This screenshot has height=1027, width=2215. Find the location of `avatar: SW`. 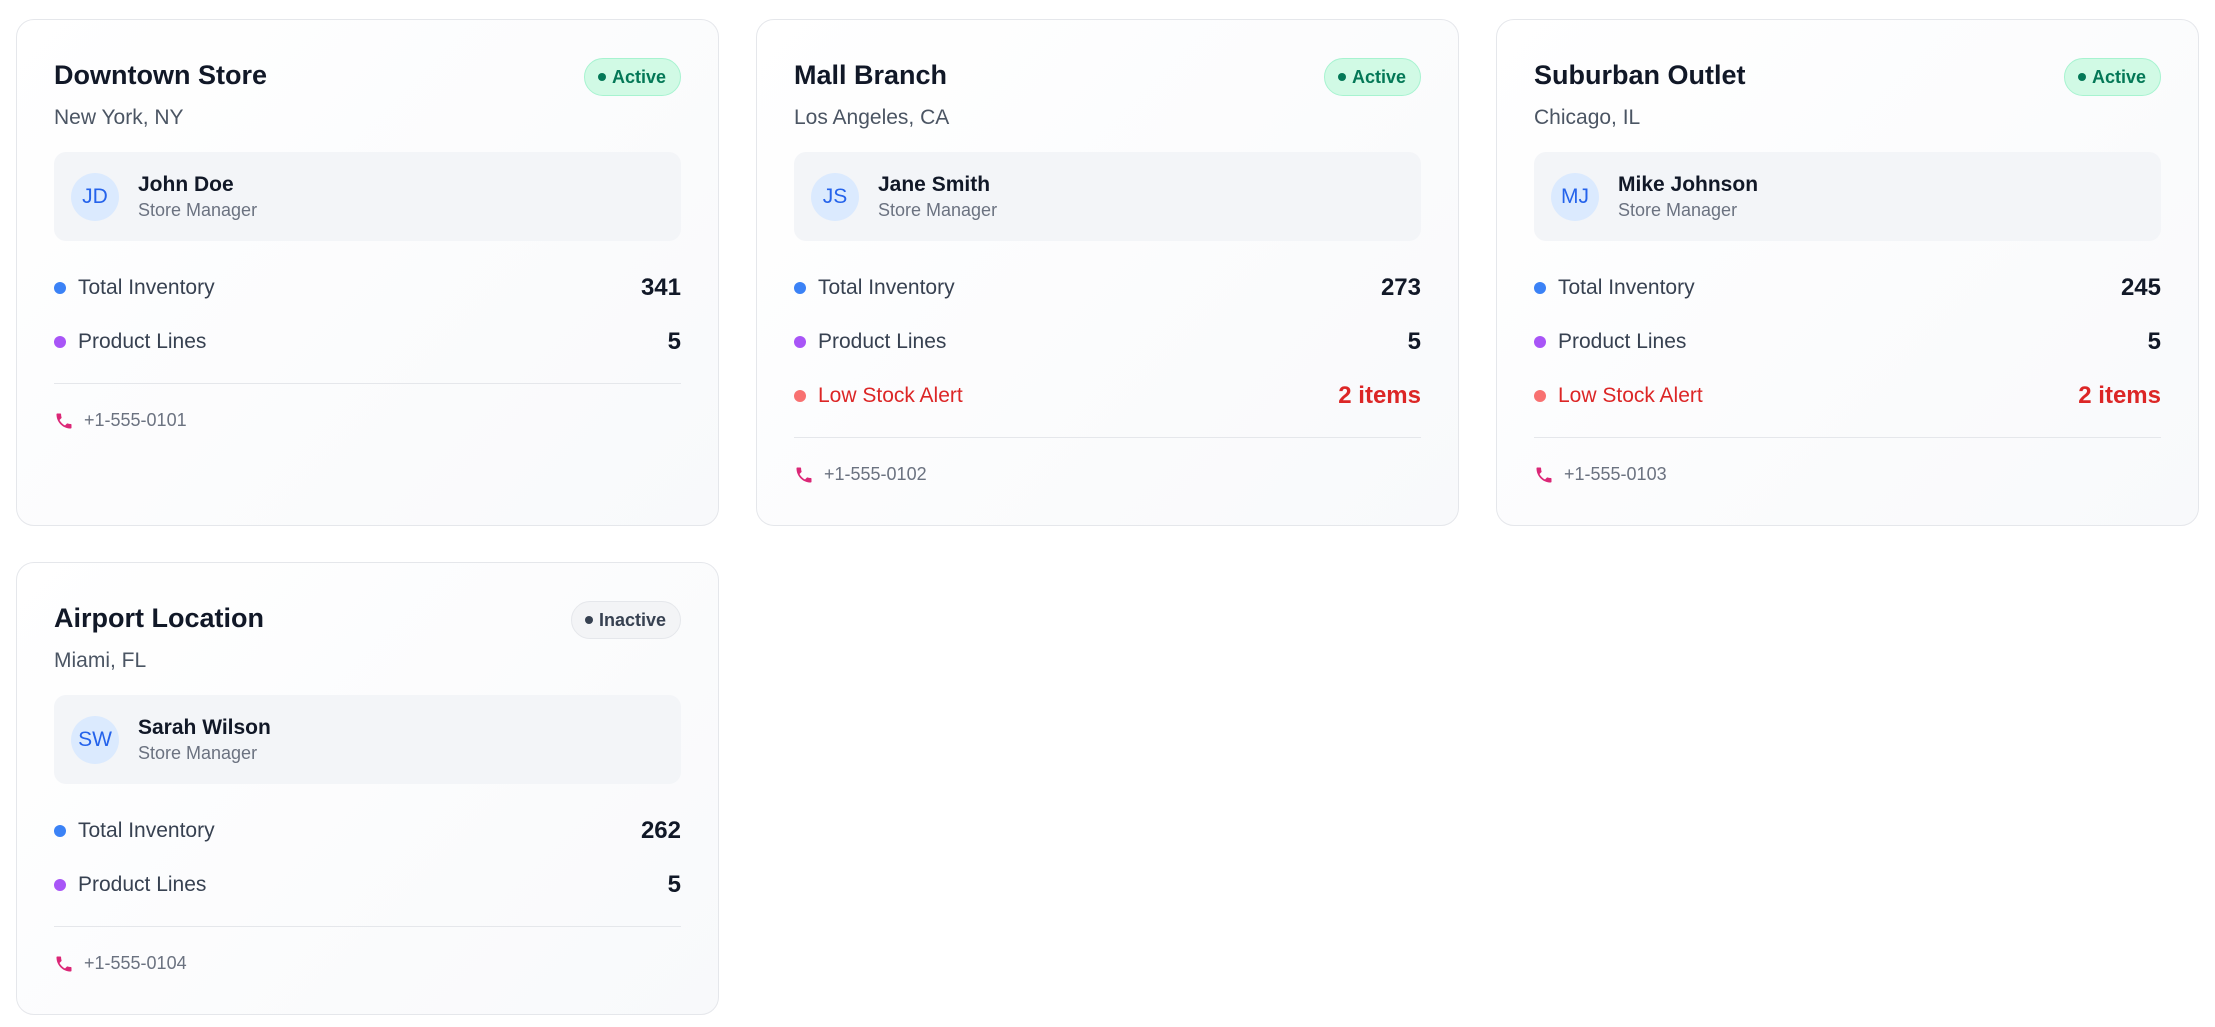

avatar: SW is located at coordinates (95, 739).